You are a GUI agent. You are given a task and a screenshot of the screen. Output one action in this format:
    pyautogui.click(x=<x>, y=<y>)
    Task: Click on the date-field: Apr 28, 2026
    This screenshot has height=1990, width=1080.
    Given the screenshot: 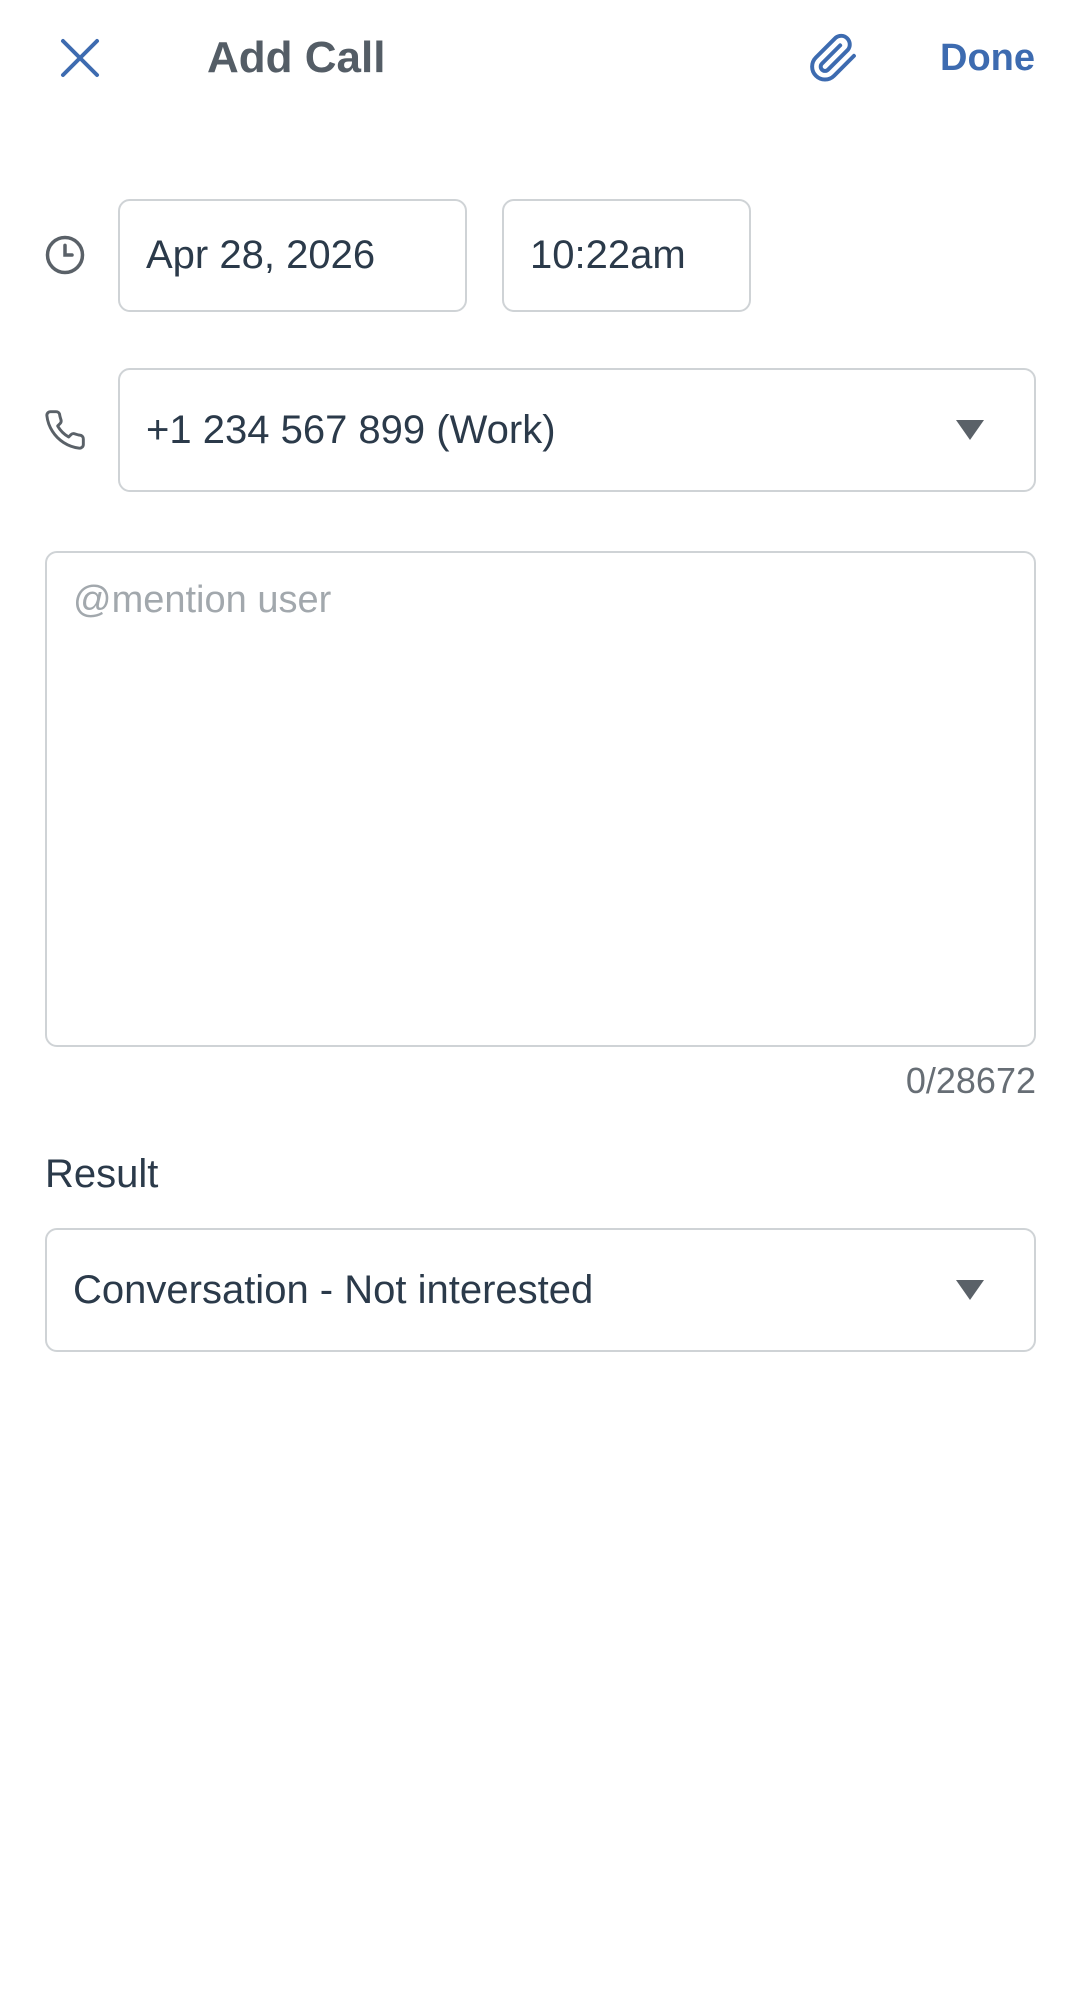 What is the action you would take?
    pyautogui.click(x=292, y=255)
    